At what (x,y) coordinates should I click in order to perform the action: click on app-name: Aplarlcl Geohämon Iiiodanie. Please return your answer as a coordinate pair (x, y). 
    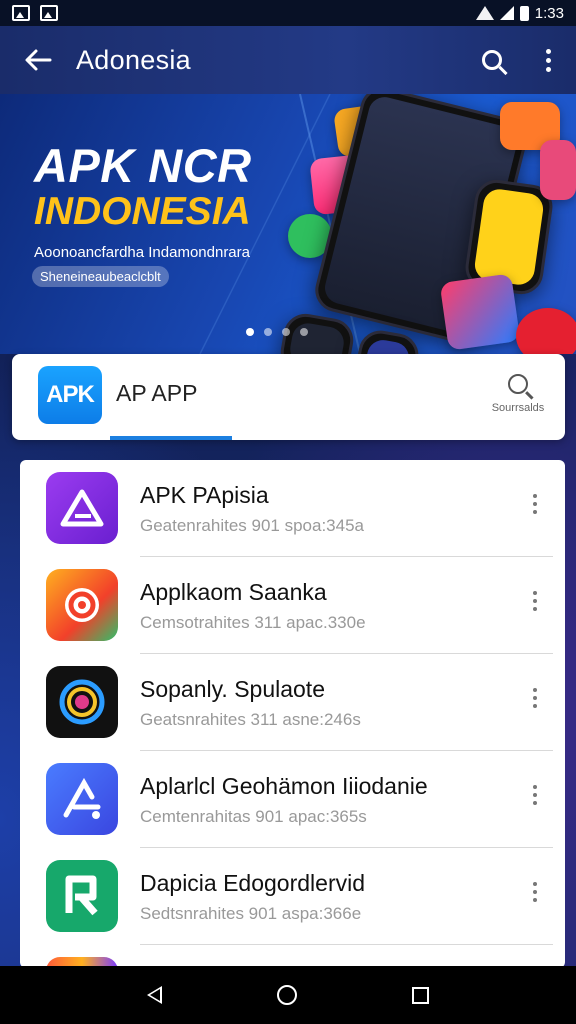
    Looking at the image, I should click on (284, 786).